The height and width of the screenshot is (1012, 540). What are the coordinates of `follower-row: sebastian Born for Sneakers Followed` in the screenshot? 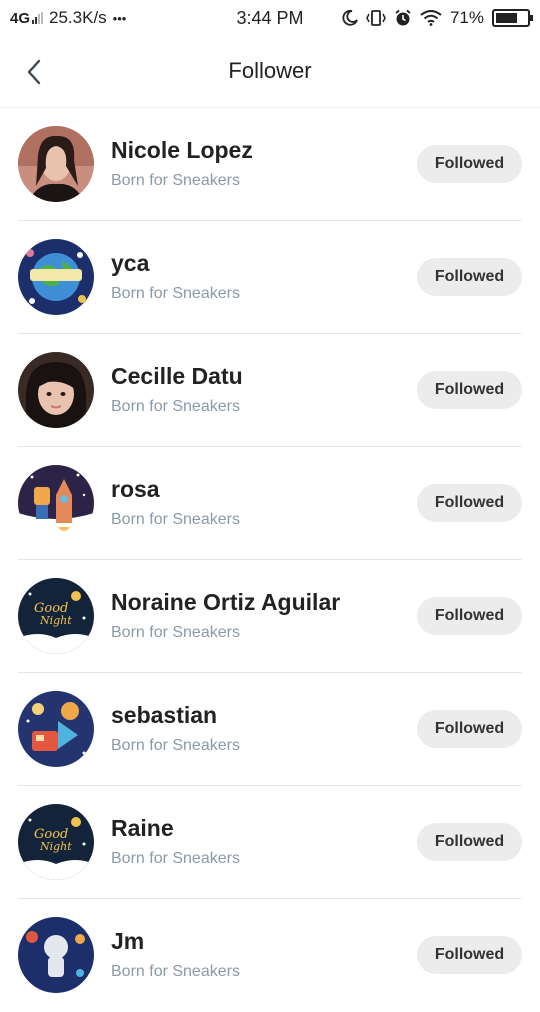 It's located at (270, 729).